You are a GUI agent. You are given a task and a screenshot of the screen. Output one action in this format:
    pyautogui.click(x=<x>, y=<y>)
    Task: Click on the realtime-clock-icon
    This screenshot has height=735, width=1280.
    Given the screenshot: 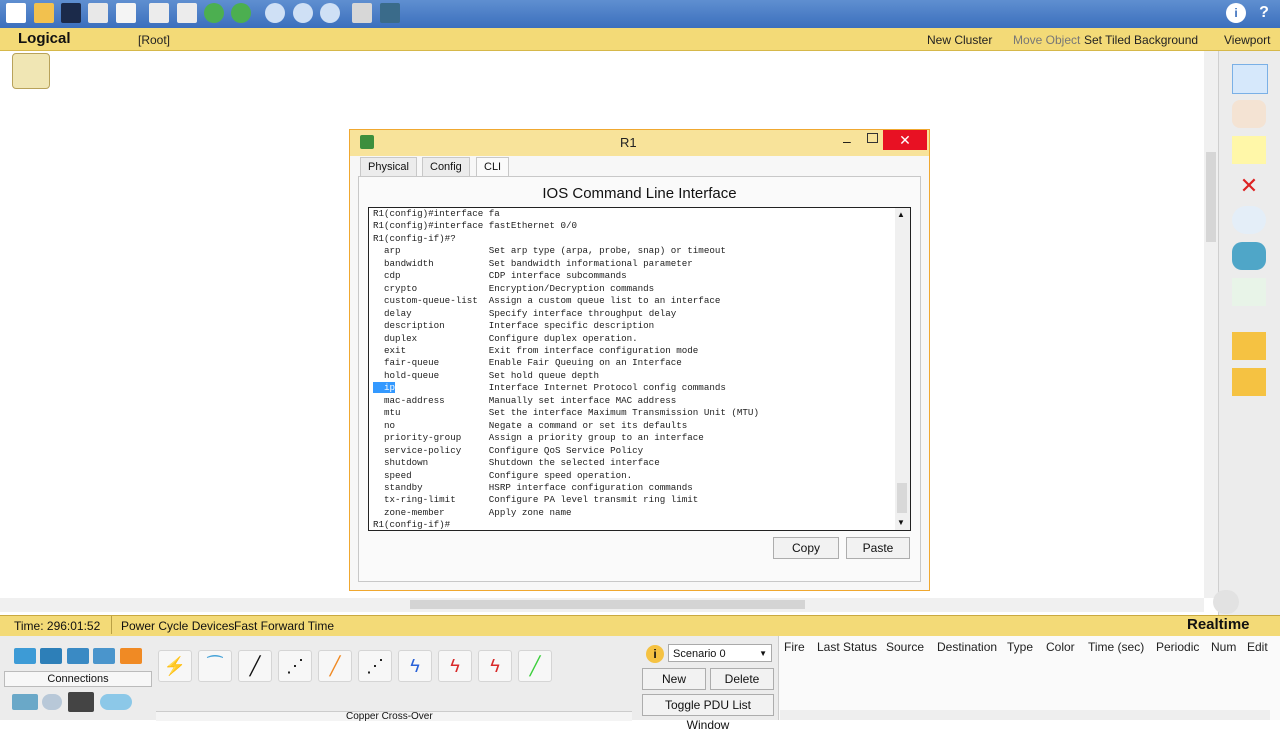 What is the action you would take?
    pyautogui.click(x=1226, y=602)
    